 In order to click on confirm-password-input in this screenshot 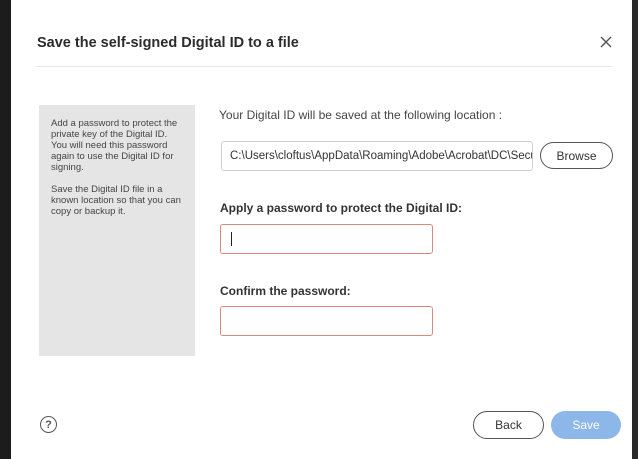, I will do `click(326, 321)`.